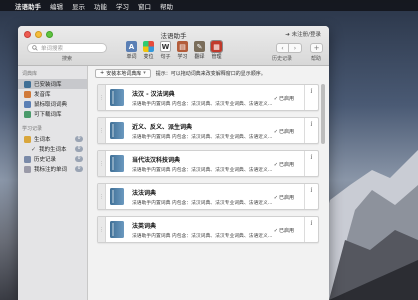 This screenshot has height=300, width=418. I want to click on install-dictionary-button: + 安装本地词典库 ▾, so click(123, 73).